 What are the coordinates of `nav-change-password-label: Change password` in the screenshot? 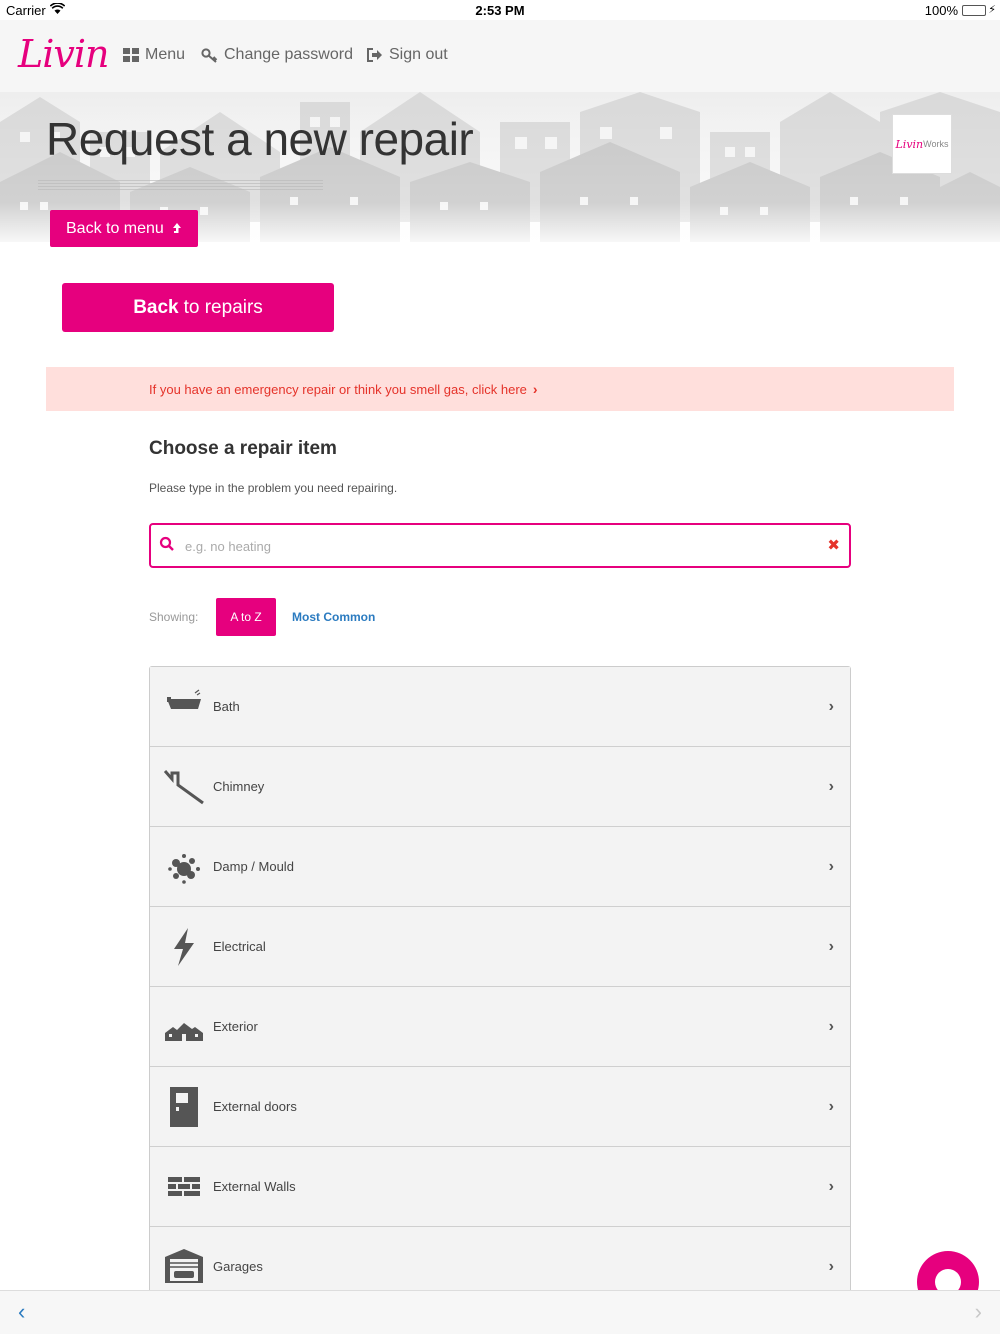 It's located at (288, 54).